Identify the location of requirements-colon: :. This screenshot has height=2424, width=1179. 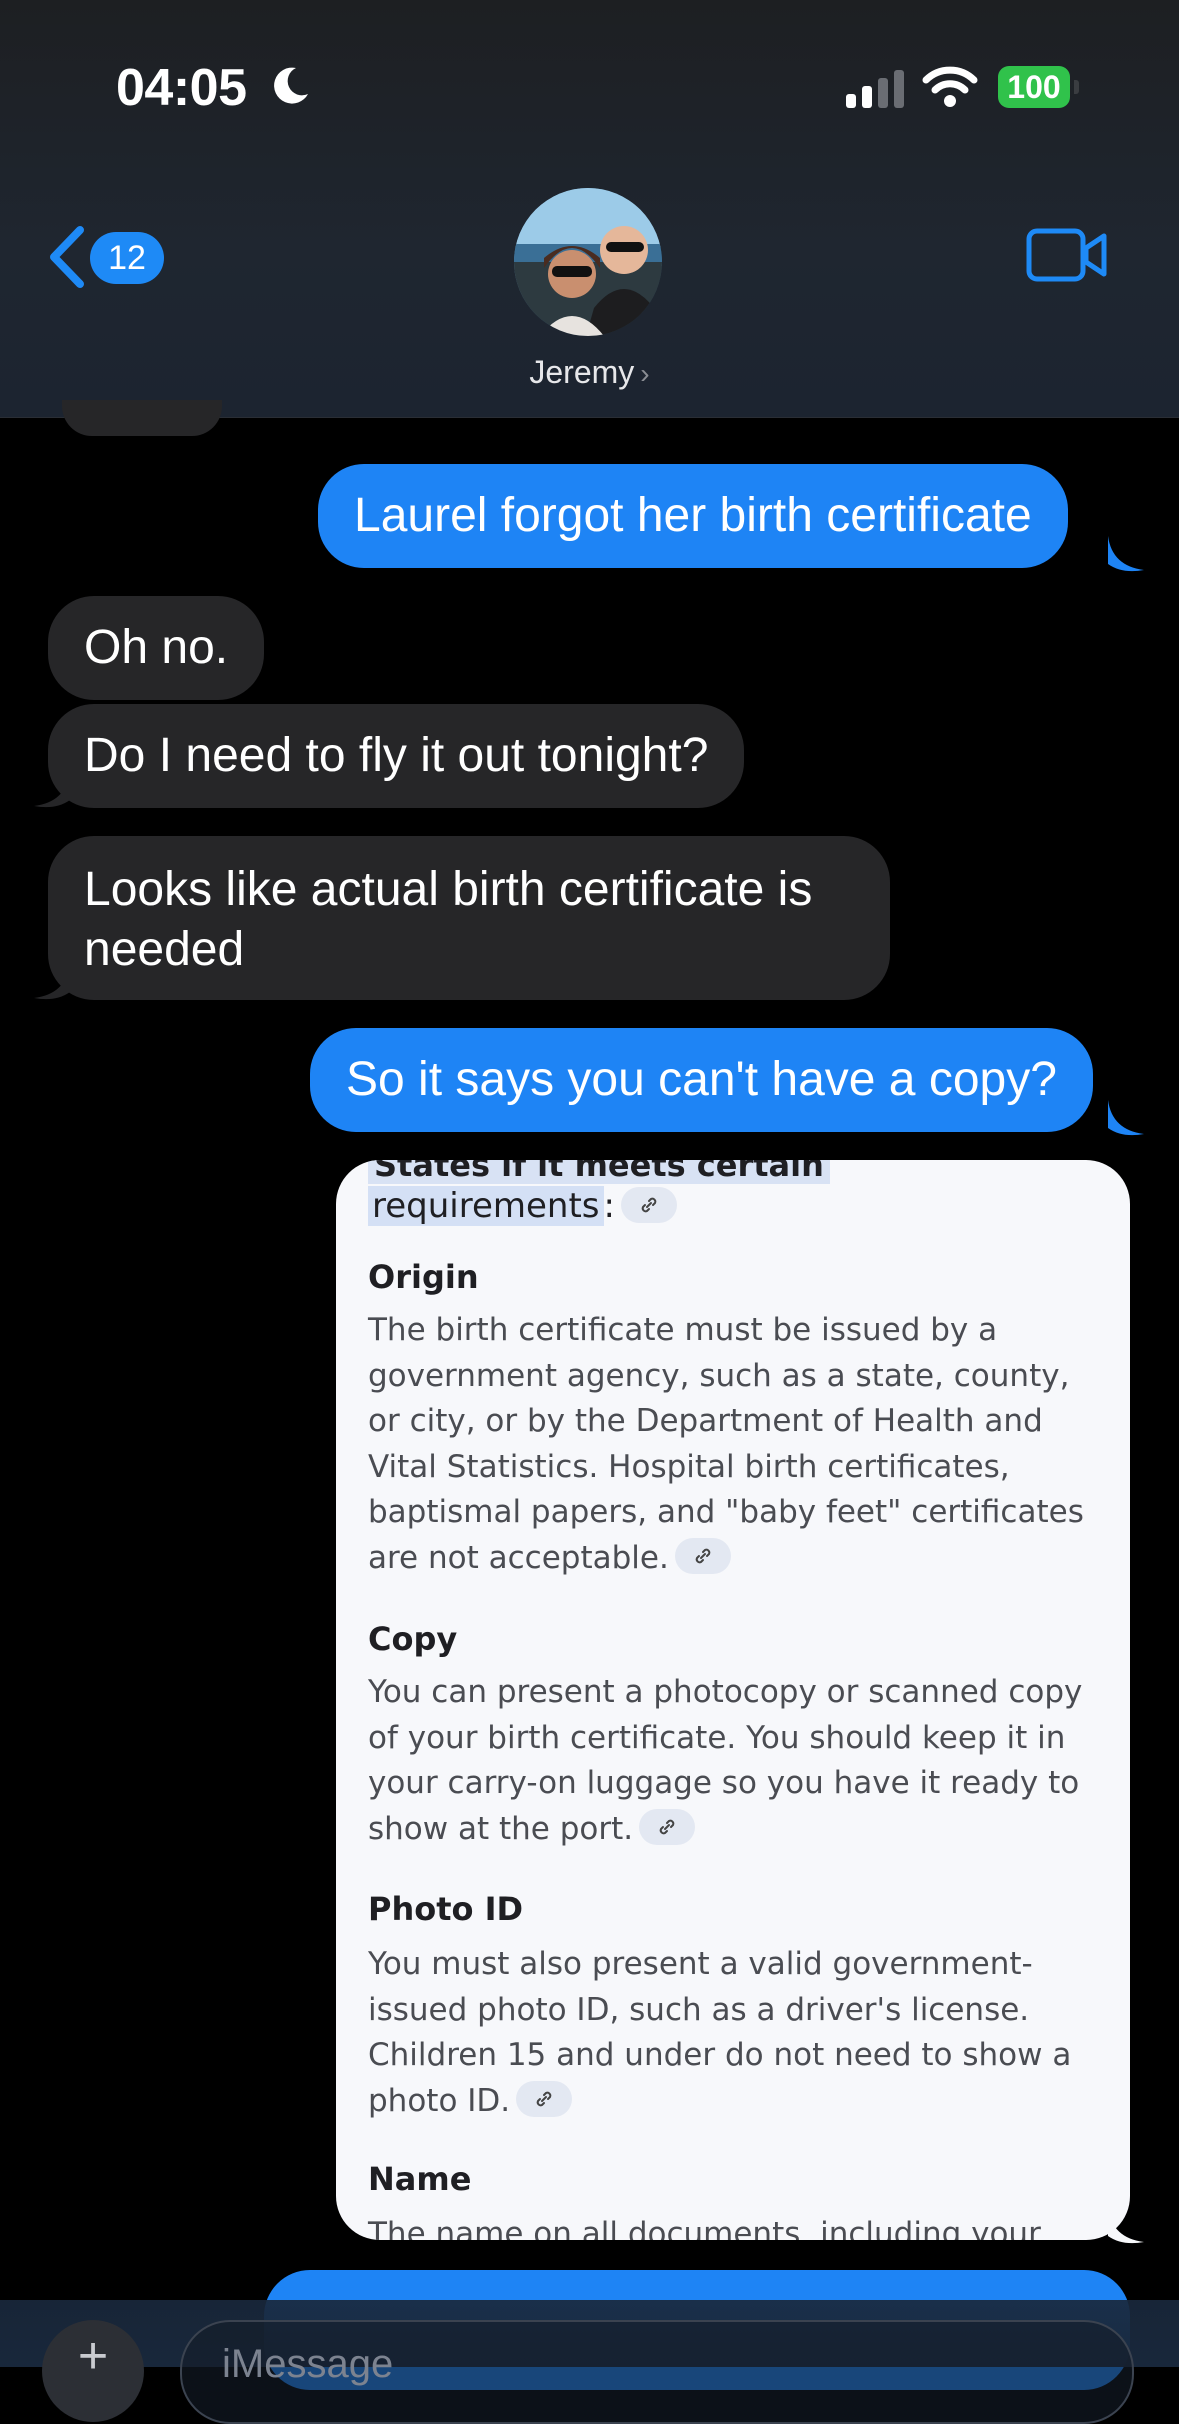
(609, 1206).